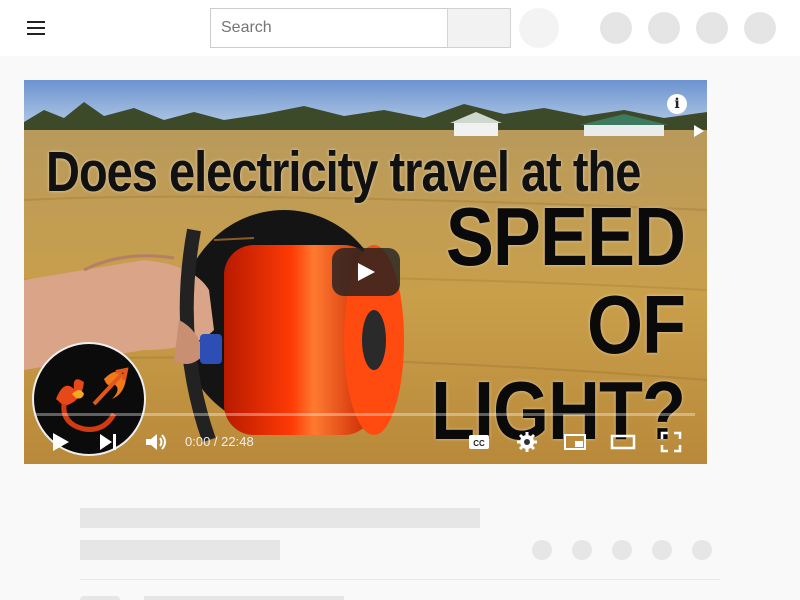  What do you see at coordinates (565, 237) in the screenshot?
I see `thumbnail-word-speed: SPEED` at bounding box center [565, 237].